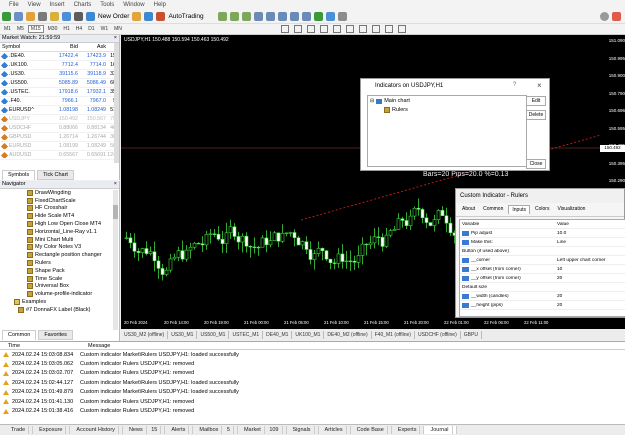 Image resolution: width=625 pixels, height=435 pixels. I want to click on input-value: Left upper chart corner, so click(590, 260).